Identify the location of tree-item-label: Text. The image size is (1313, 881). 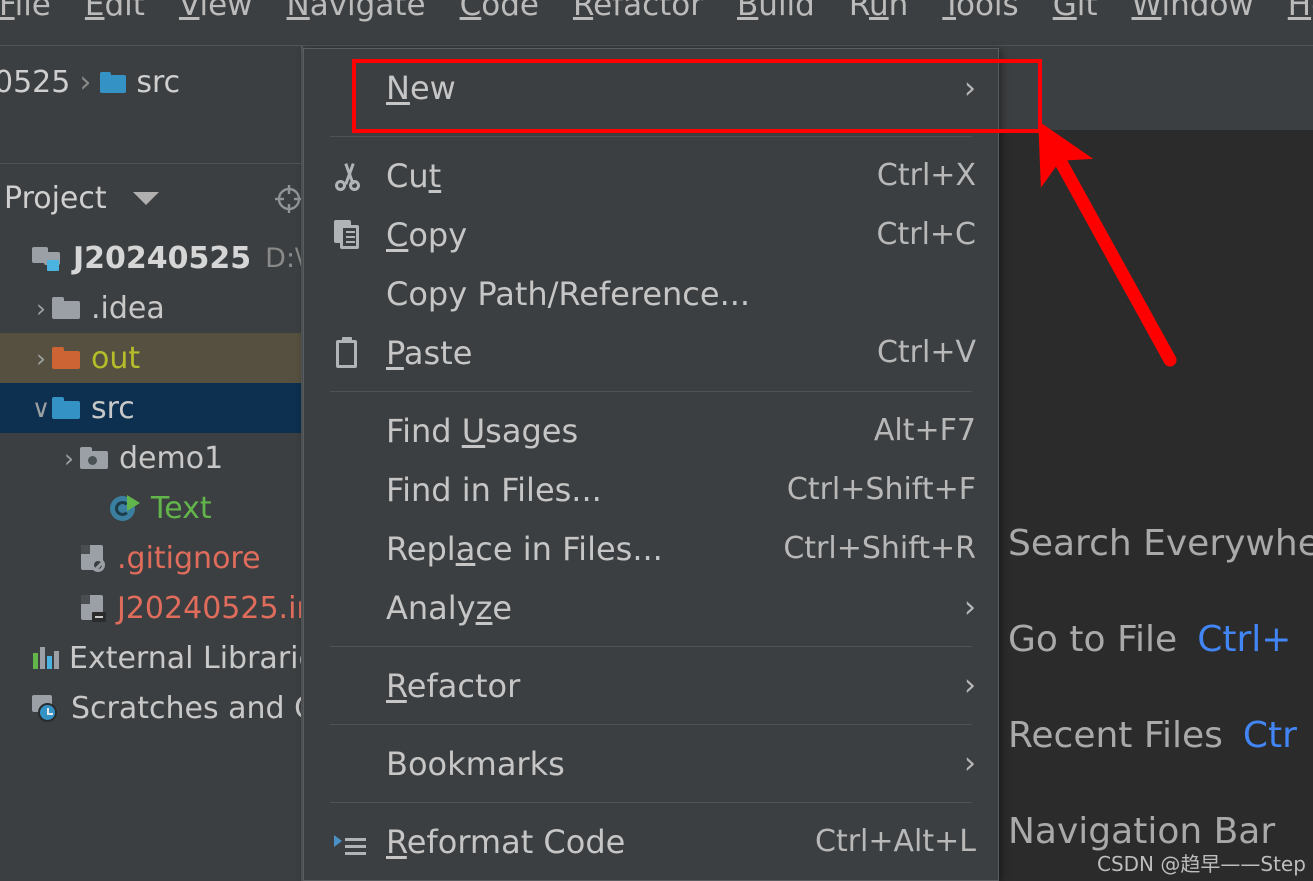
(181, 508).